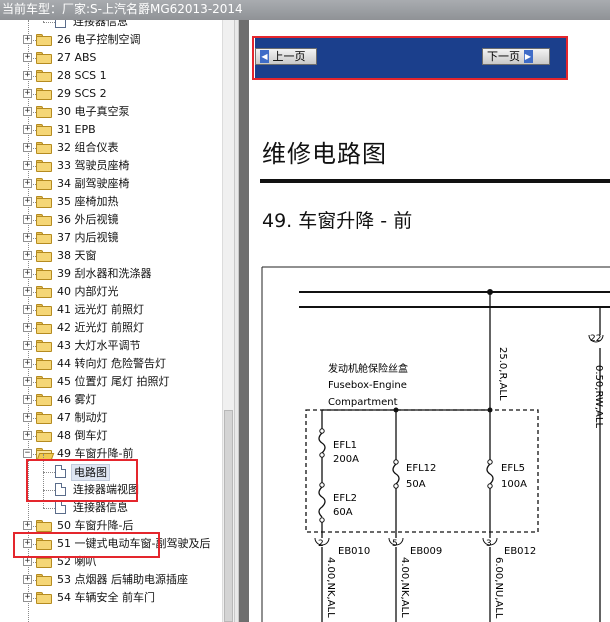 The height and width of the screenshot is (622, 610). Describe the element at coordinates (305, 10) in the screenshot. I see `window-title: 当前车型：厂家:S-上汽名爵MG62013-2014` at that location.